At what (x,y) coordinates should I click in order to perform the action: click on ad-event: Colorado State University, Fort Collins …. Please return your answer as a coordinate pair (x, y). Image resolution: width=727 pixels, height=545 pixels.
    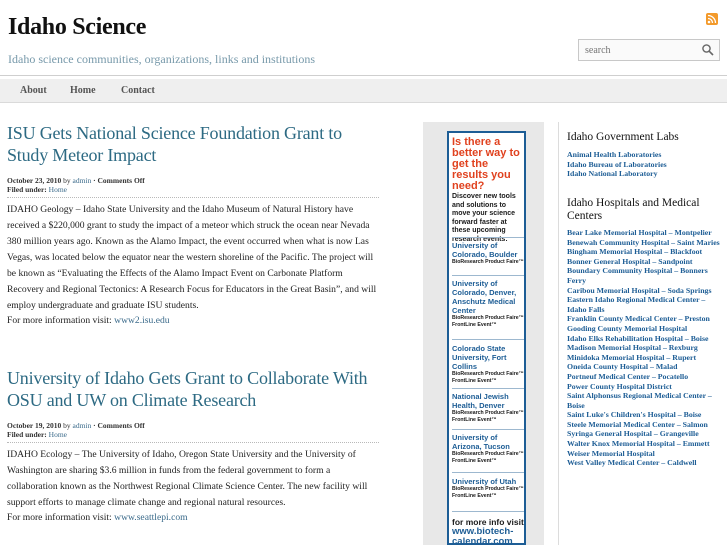
    Looking at the image, I should click on (488, 364).